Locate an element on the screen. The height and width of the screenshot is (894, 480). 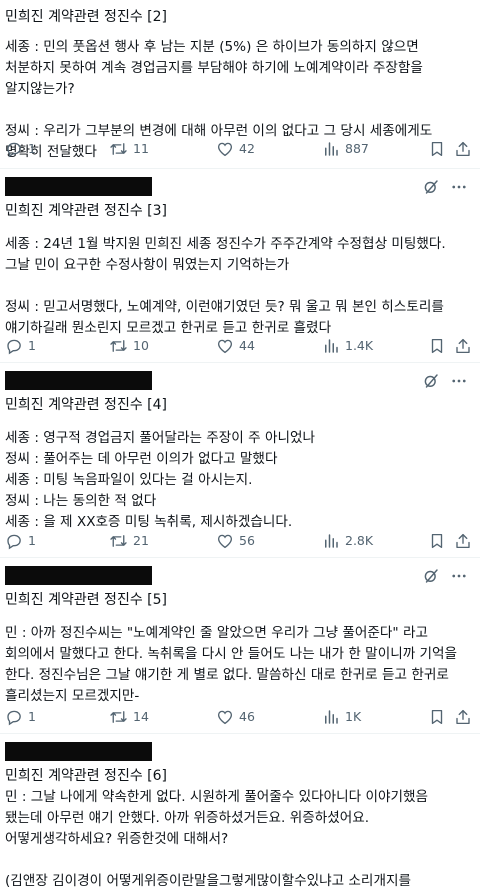
view-count: 887 is located at coordinates (357, 148).